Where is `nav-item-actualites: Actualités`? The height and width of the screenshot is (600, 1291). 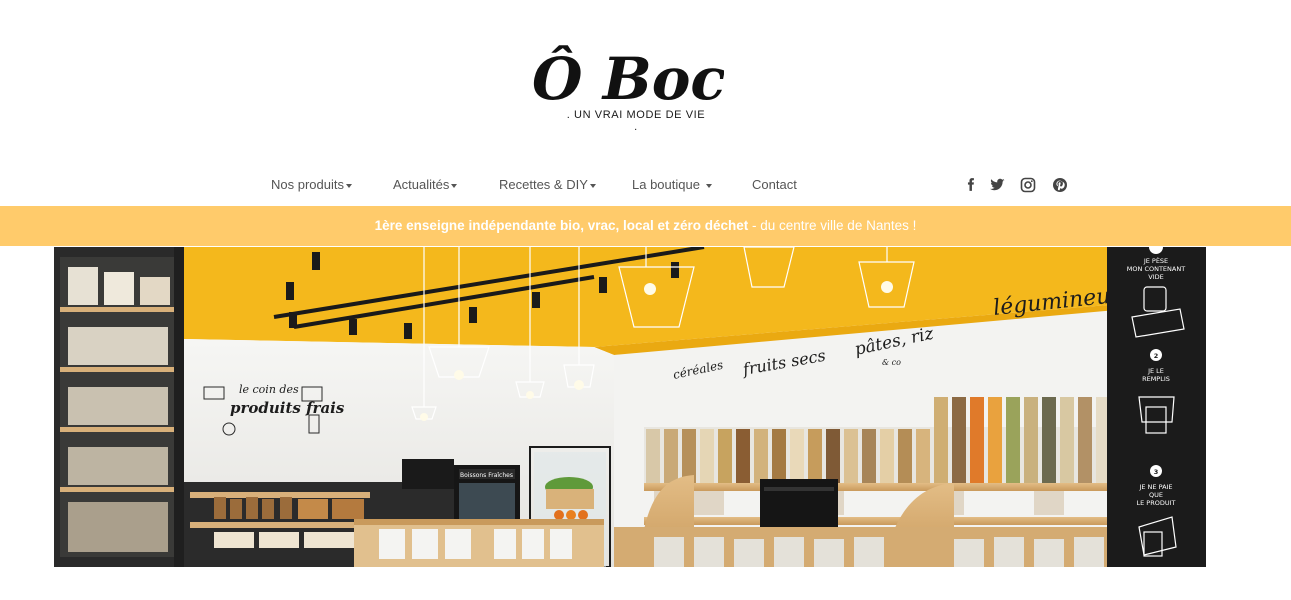
nav-item-actualites: Actualités is located at coordinates (425, 184).